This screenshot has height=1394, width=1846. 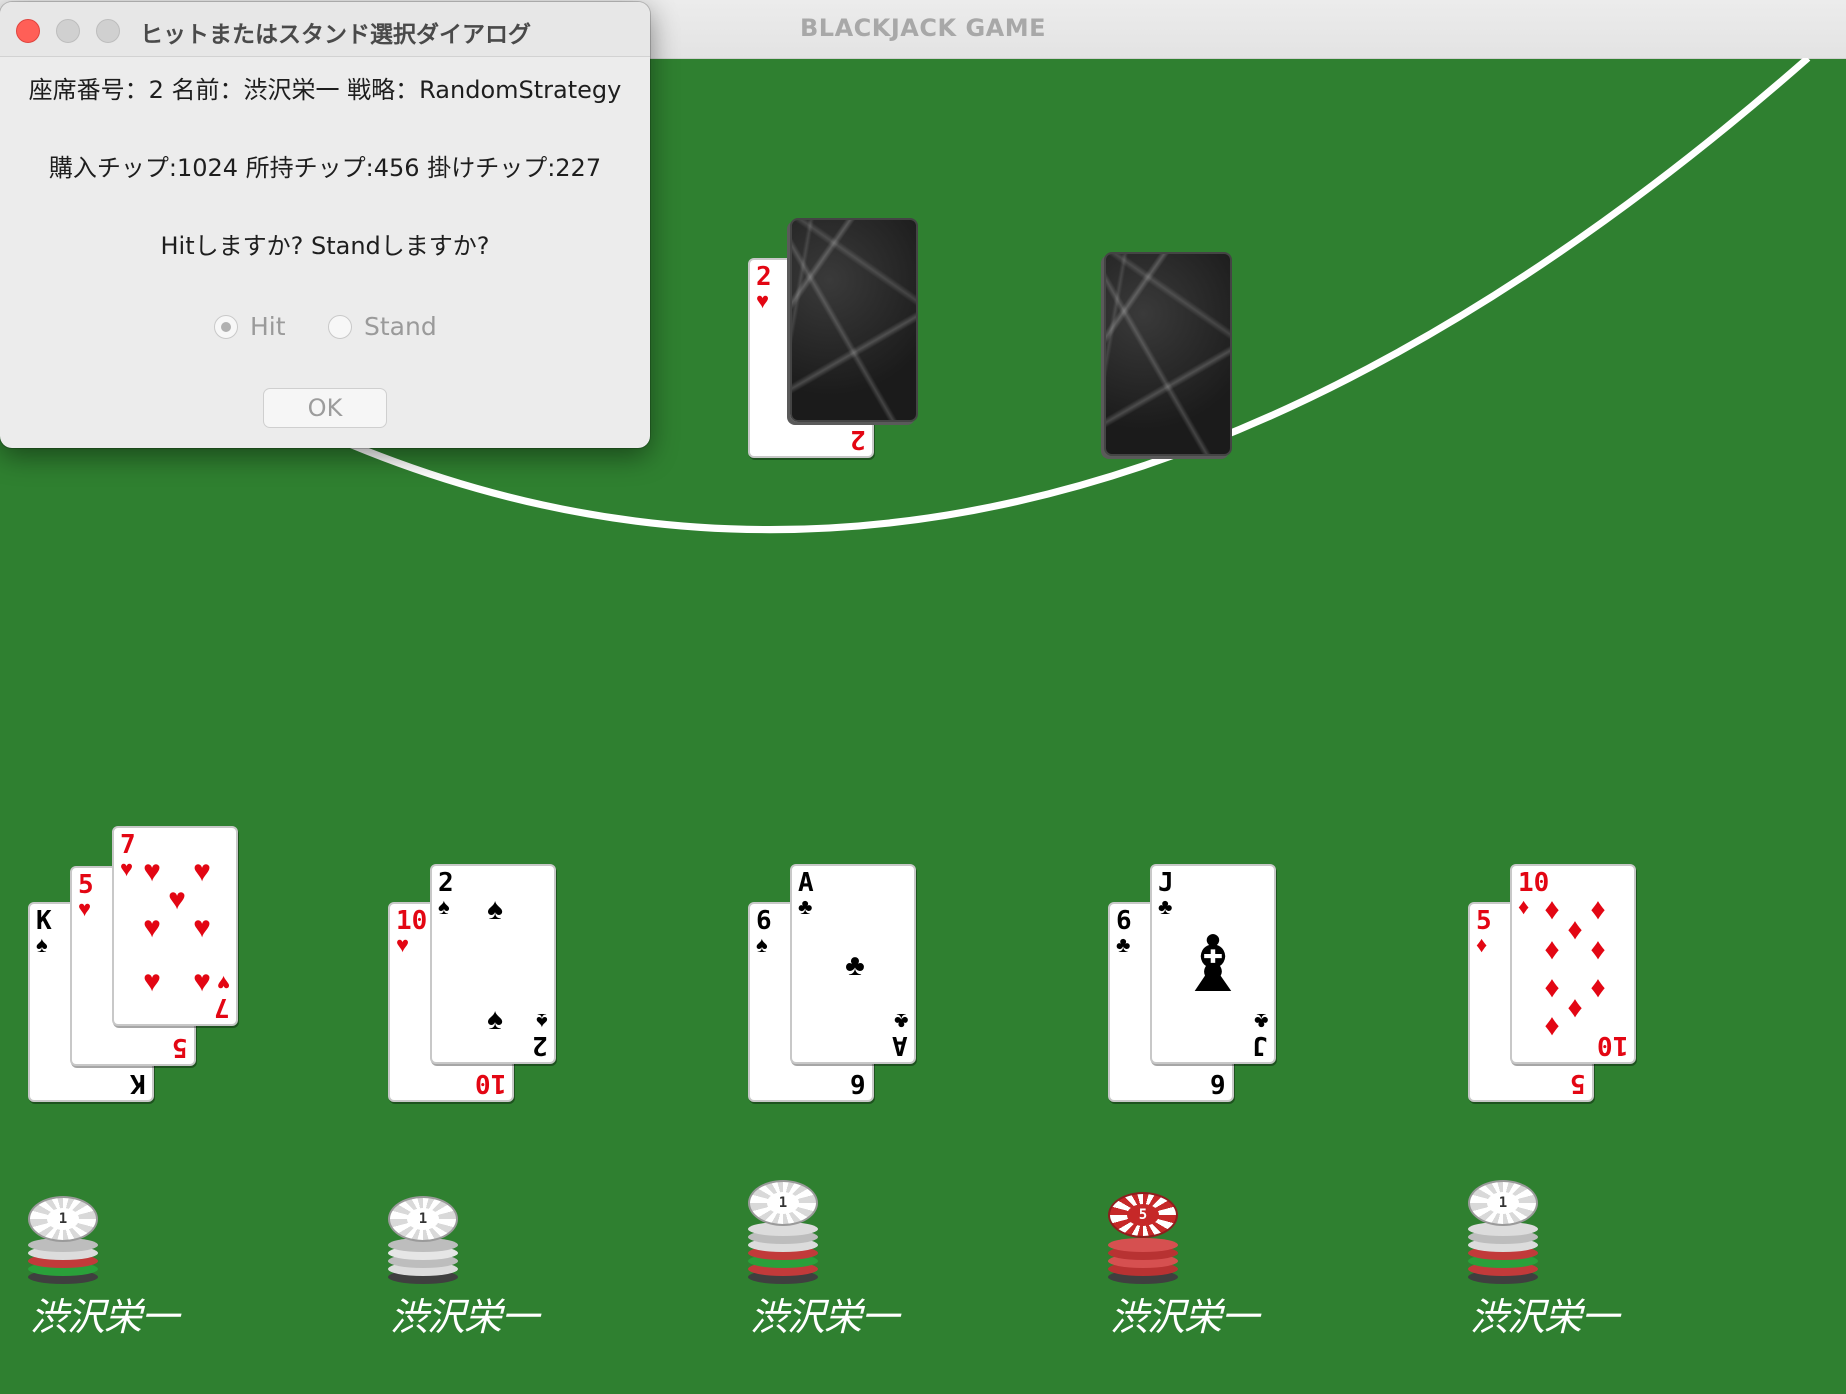 I want to click on deck-stack, so click(x=1168, y=354).